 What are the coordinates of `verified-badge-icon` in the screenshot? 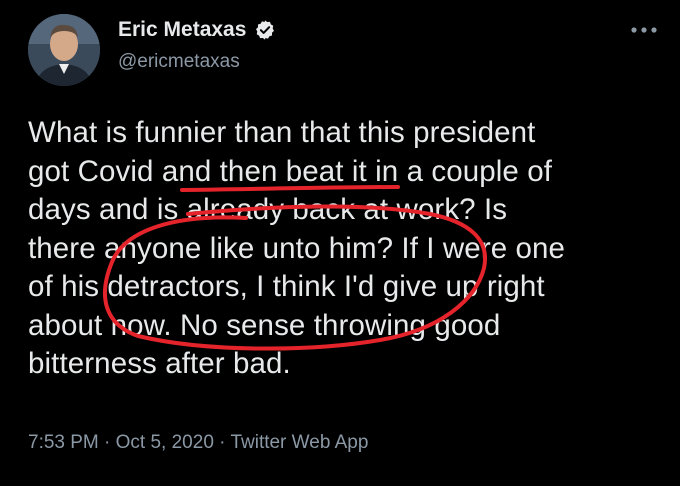 It's located at (265, 30).